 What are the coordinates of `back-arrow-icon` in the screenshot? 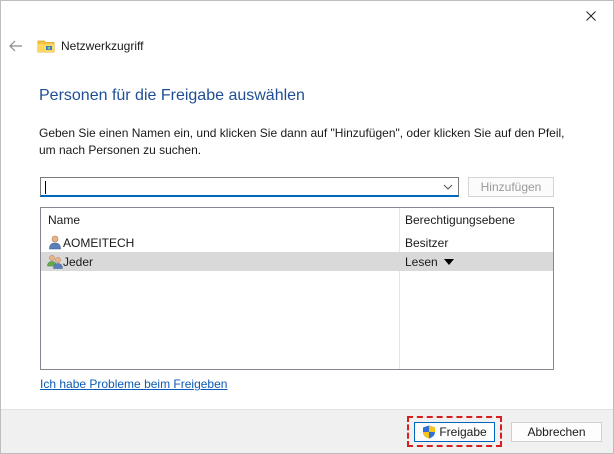 It's located at (15, 46).